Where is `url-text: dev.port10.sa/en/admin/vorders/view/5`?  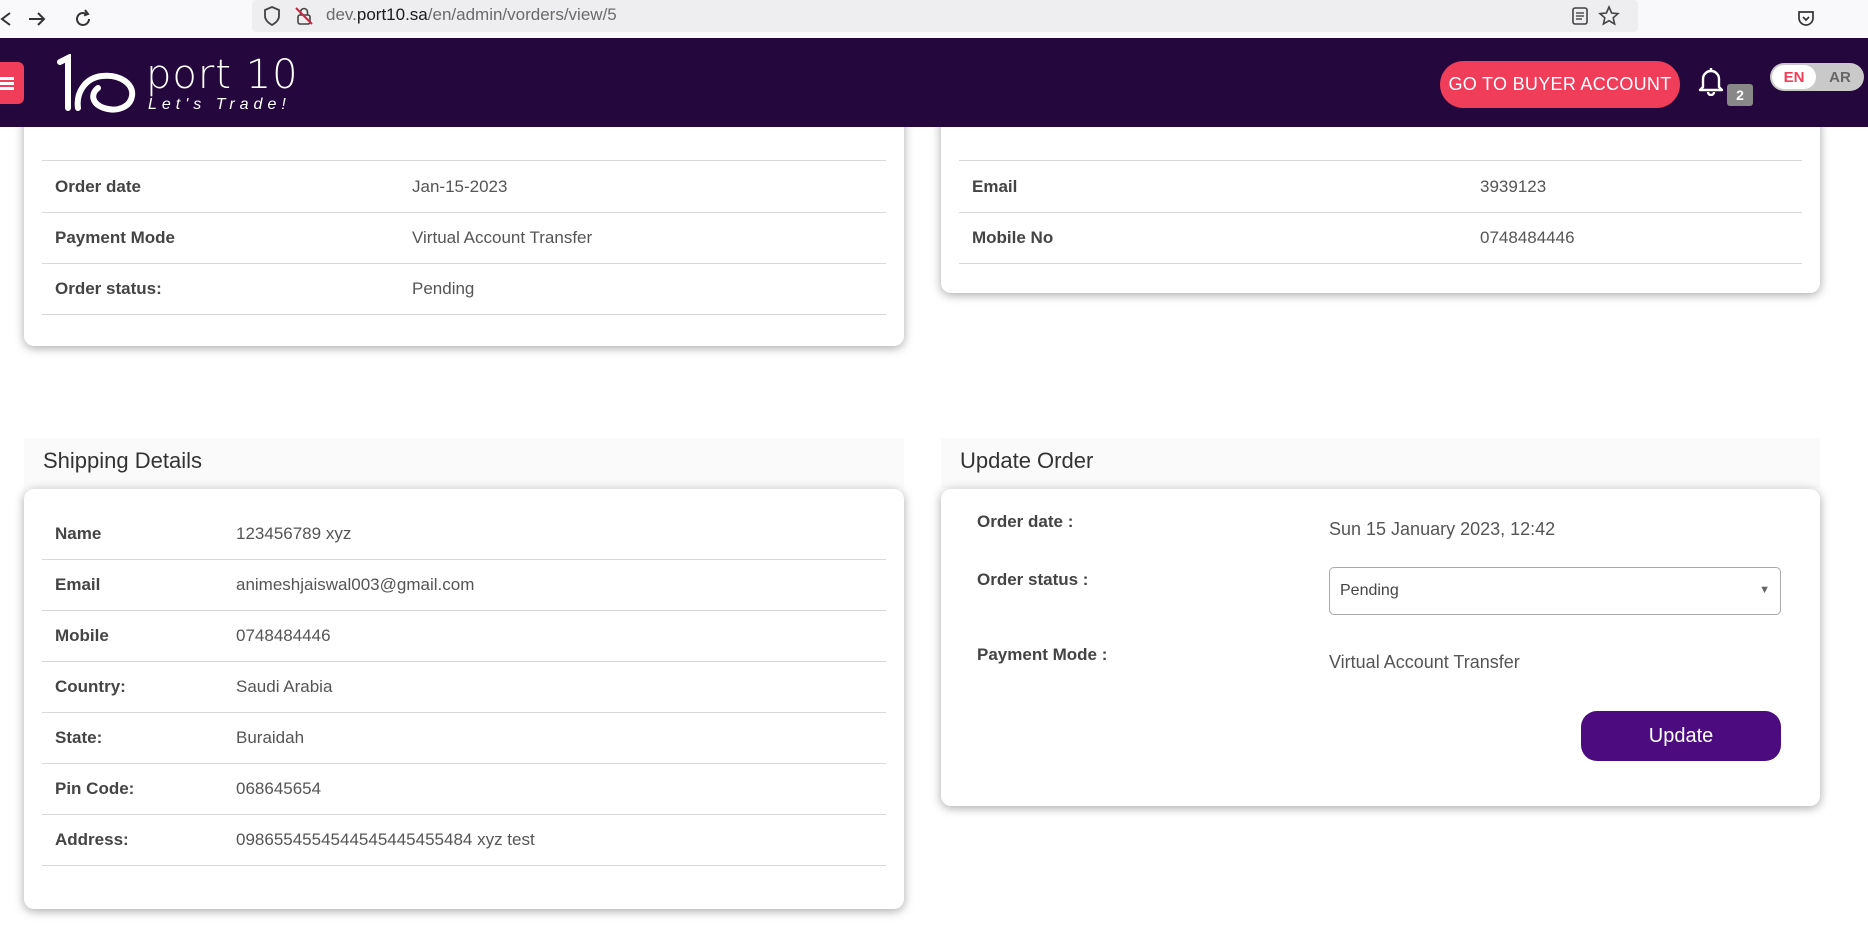 url-text: dev.port10.sa/en/admin/vorders/view/5 is located at coordinates (471, 14).